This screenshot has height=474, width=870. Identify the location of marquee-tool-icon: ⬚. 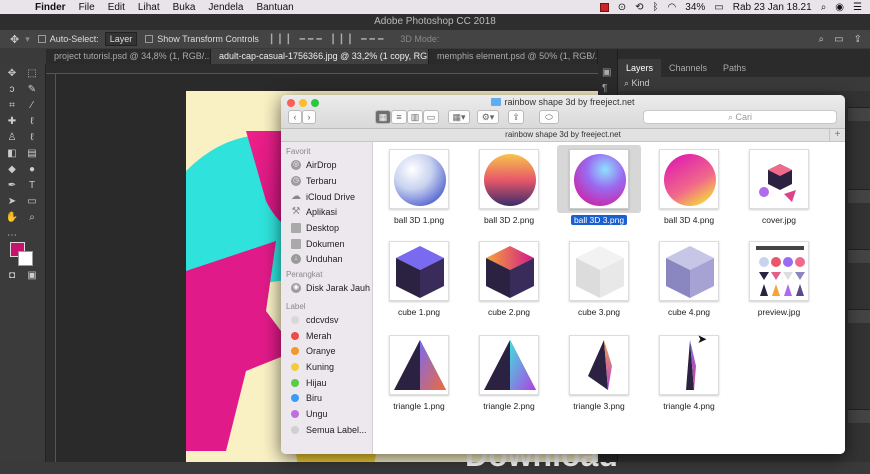
(32, 74).